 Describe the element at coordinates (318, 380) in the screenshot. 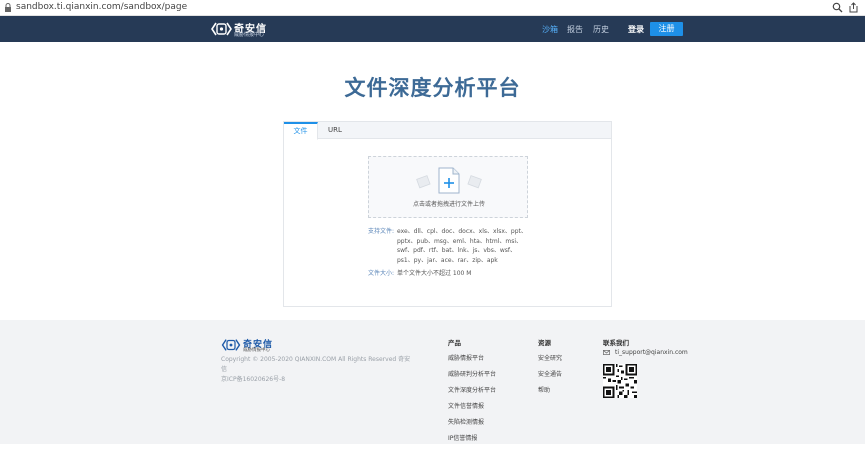

I see `icp-number: 京ICP备16020626号-8` at that location.